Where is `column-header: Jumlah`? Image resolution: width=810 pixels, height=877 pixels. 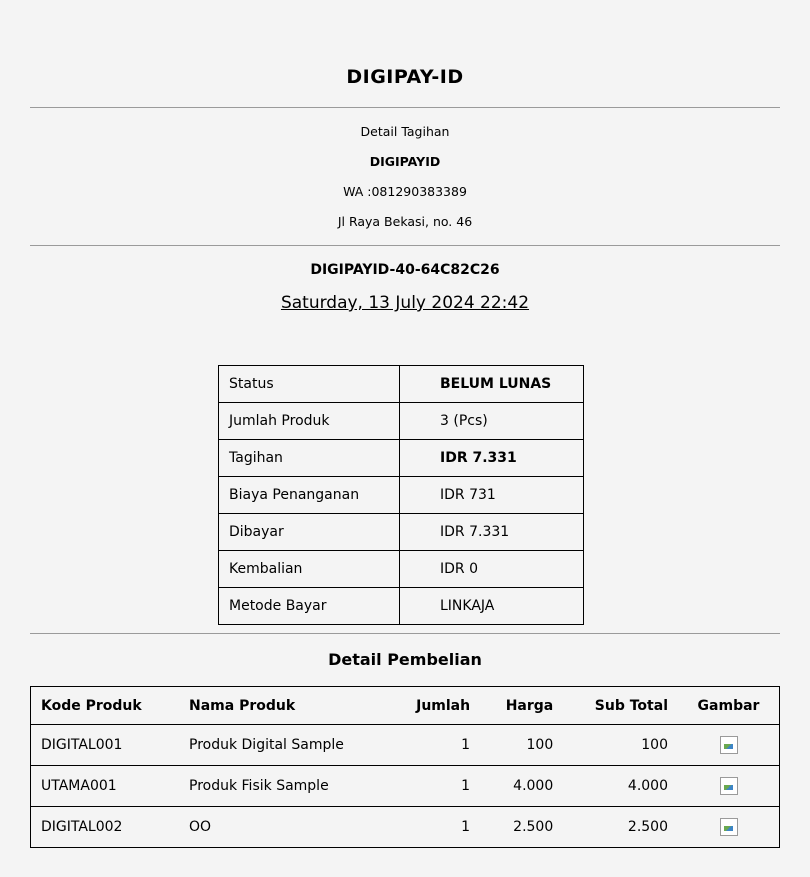 column-header: Jumlah is located at coordinates (435, 705).